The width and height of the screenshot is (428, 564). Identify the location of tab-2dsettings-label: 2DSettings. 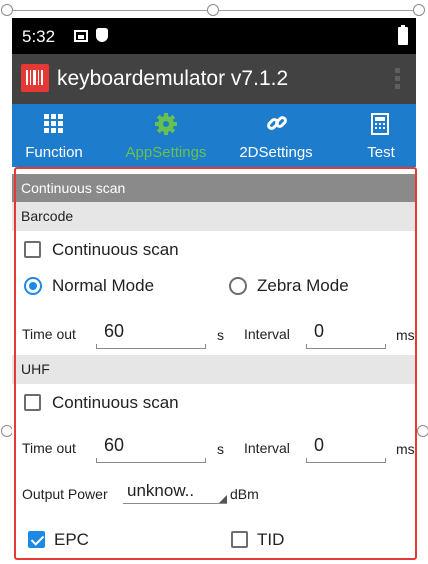
(276, 152).